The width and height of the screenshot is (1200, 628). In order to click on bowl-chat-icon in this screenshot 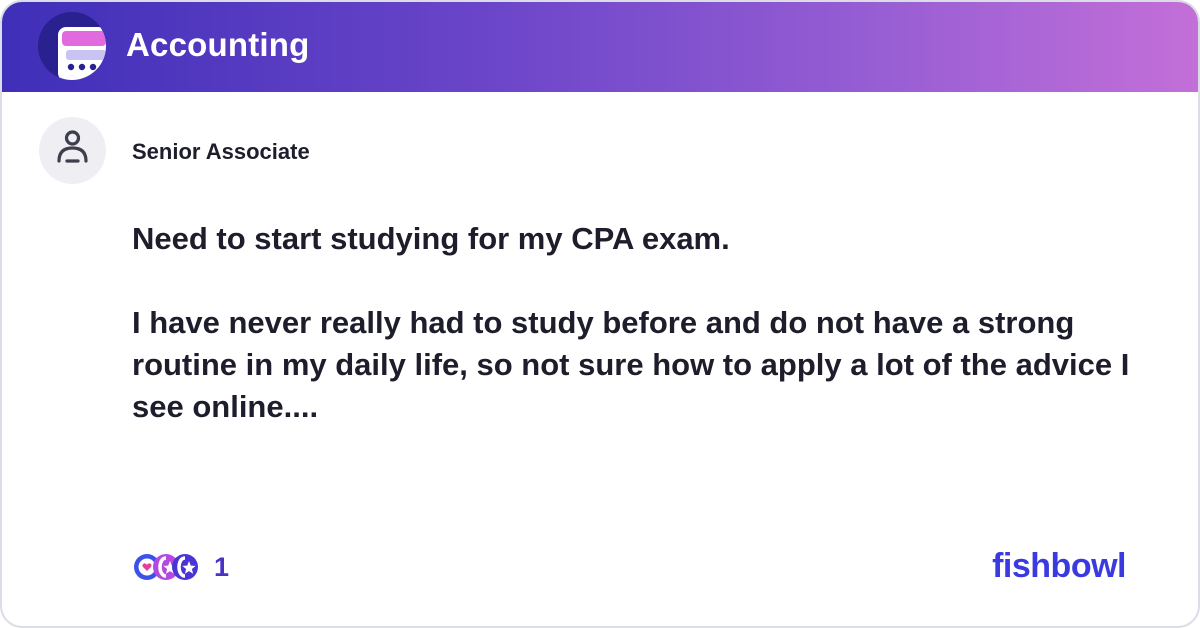, I will do `click(72, 46)`.